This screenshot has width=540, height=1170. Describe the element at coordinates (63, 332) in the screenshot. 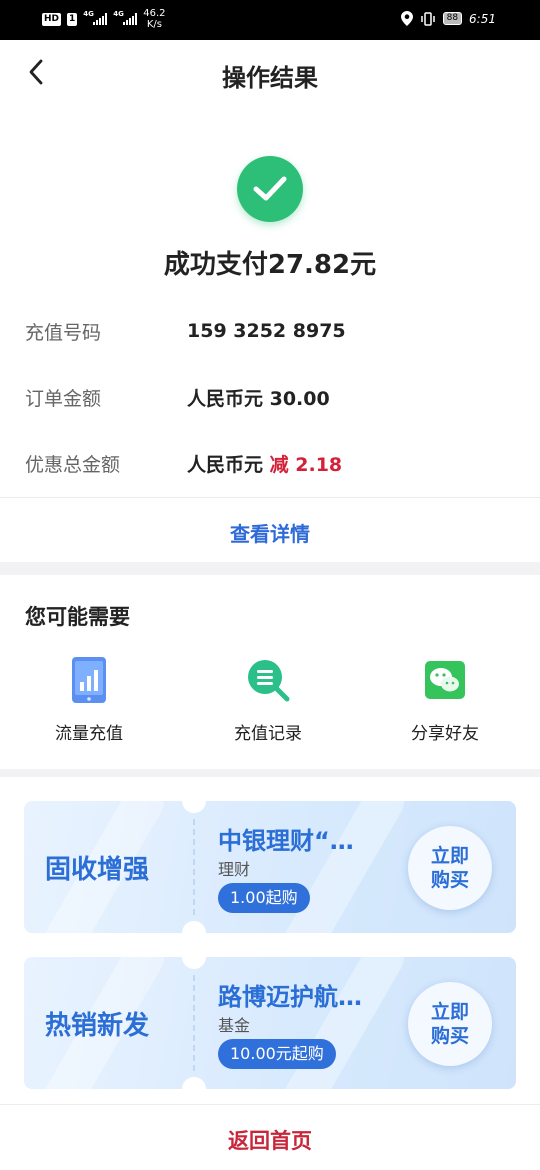

I see `row-label: 充值号码` at that location.